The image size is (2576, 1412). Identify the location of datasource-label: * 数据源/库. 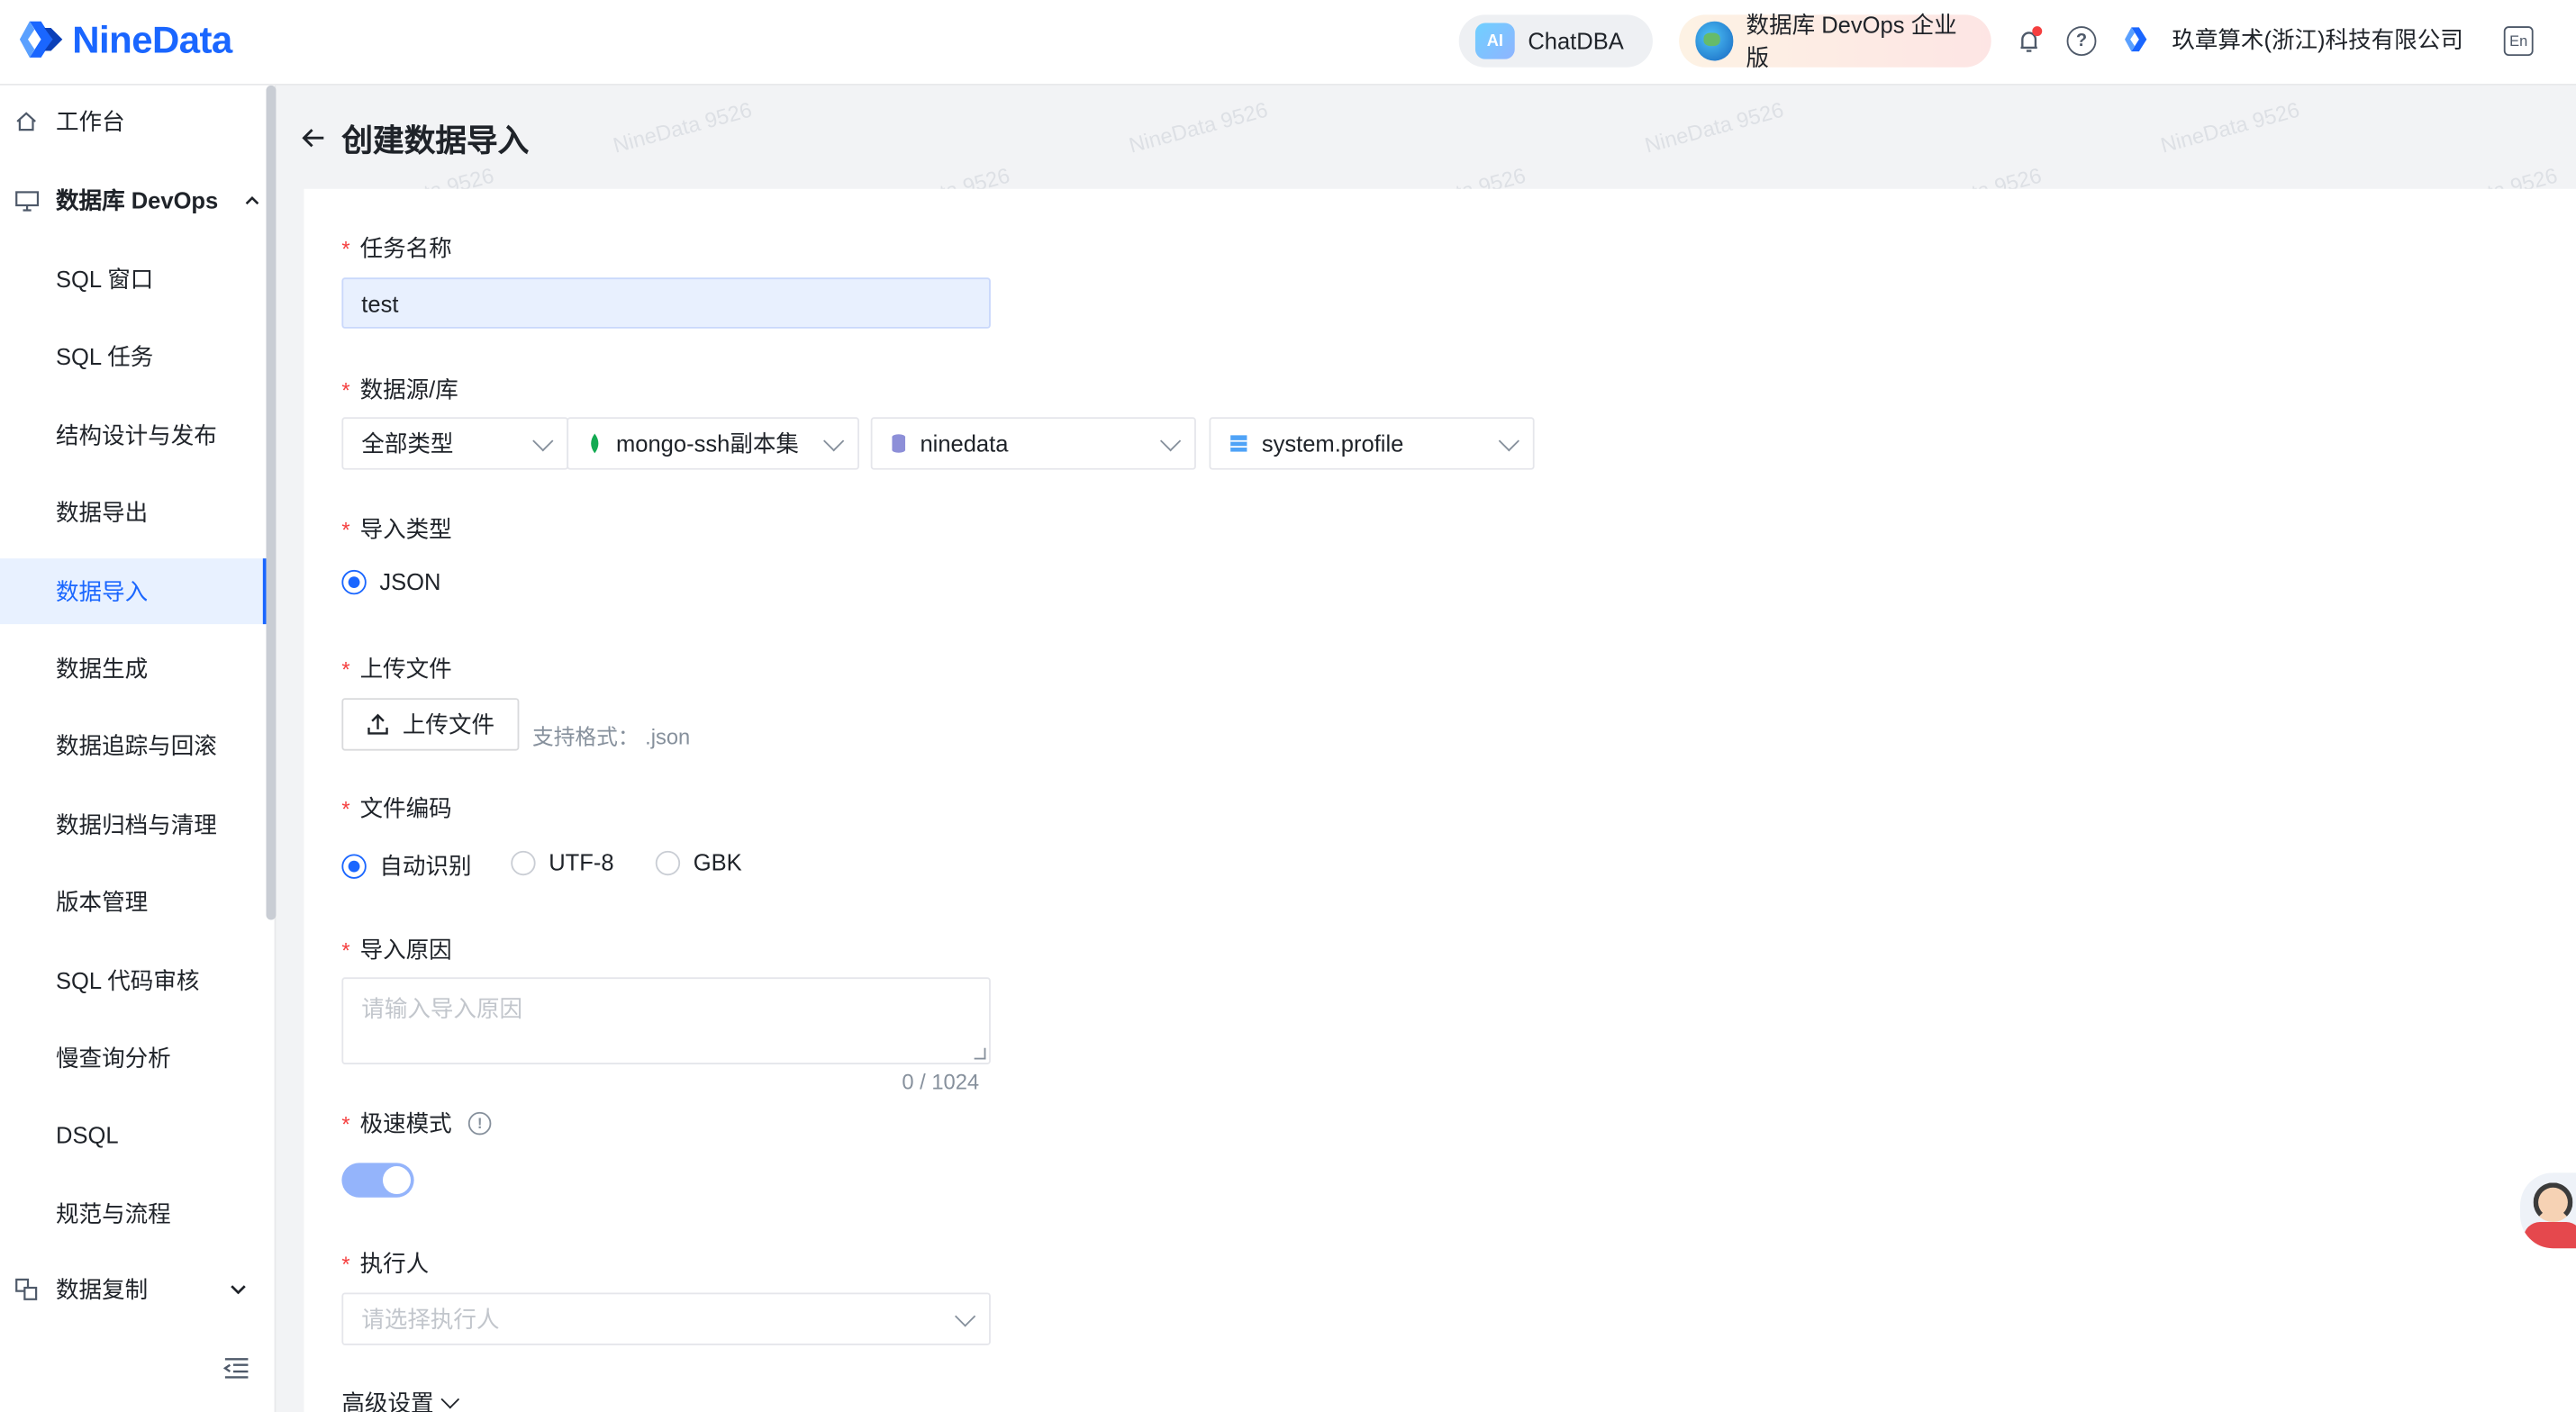
(399, 389).